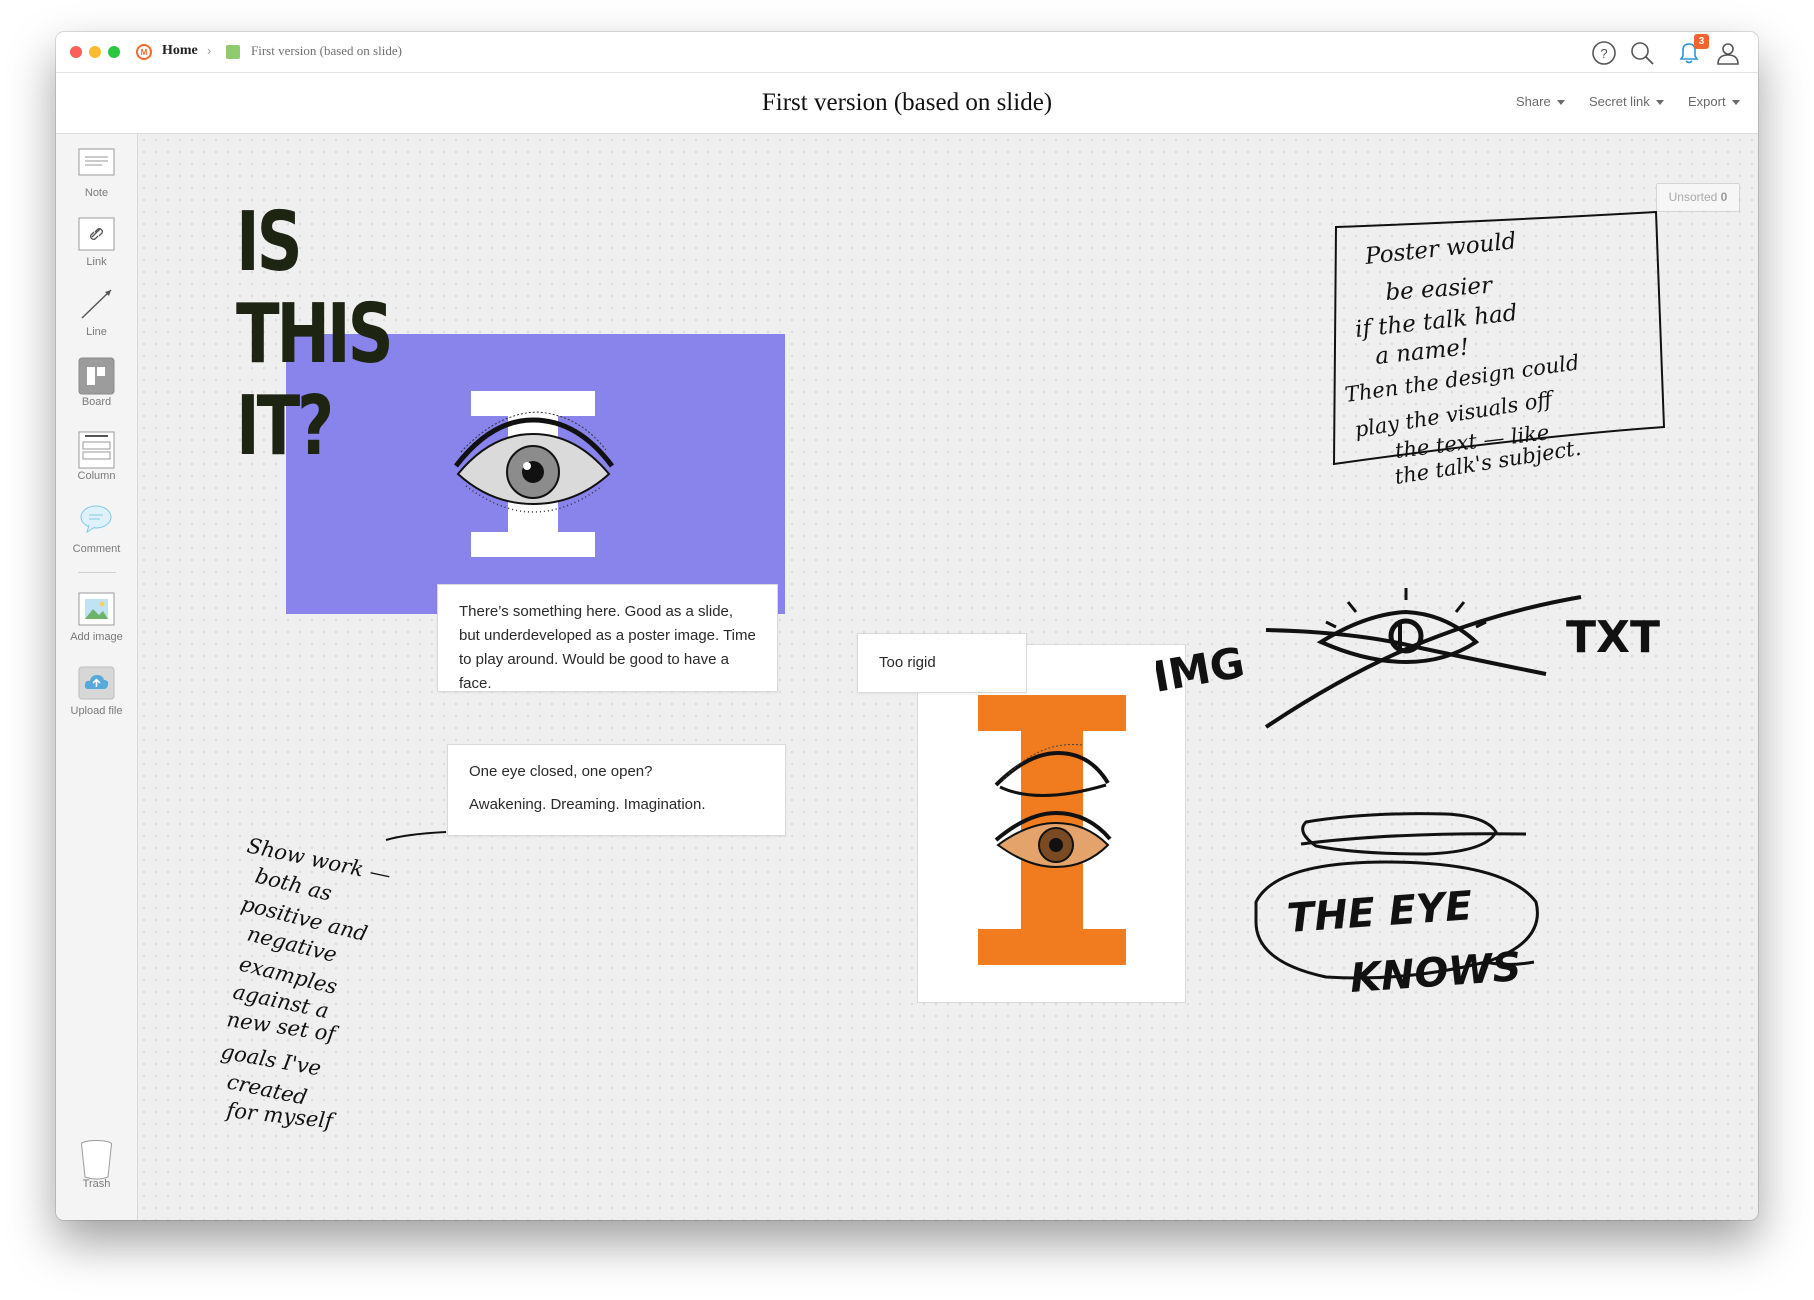 This screenshot has width=1814, height=1300. Describe the element at coordinates (96, 450) in the screenshot. I see `column-icon` at that location.